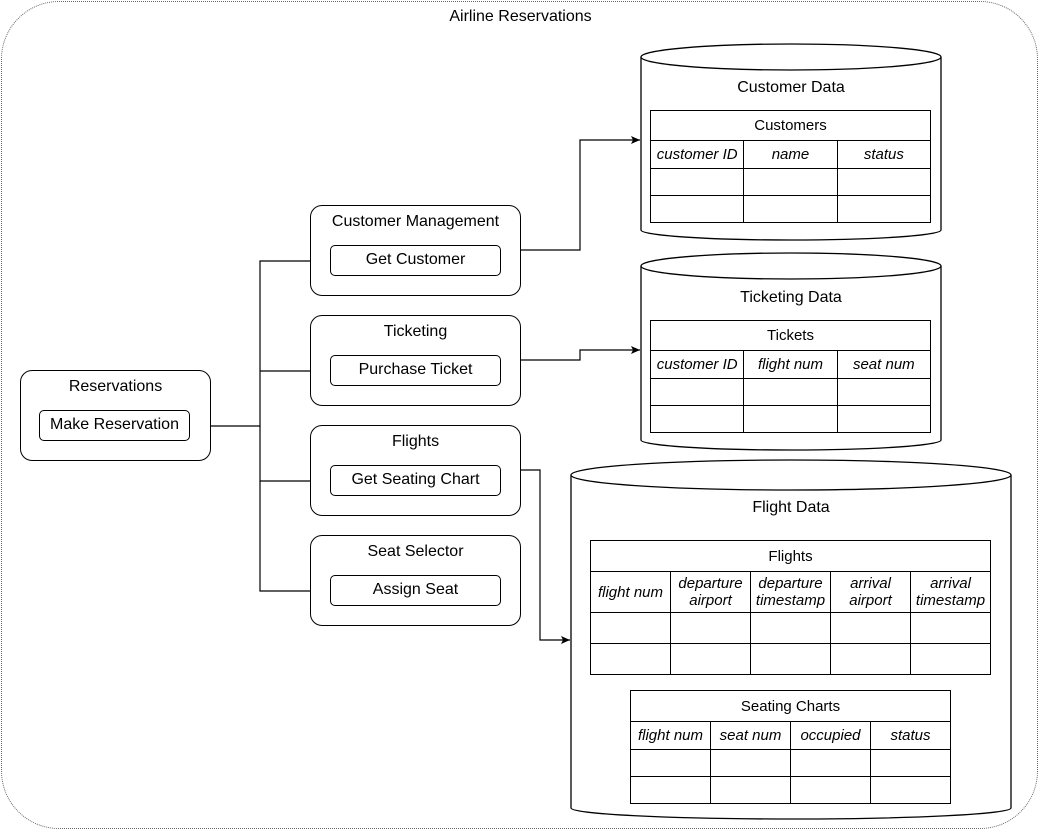 The width and height of the screenshot is (1041, 831). I want to click on column-header: arrival airport, so click(870, 592).